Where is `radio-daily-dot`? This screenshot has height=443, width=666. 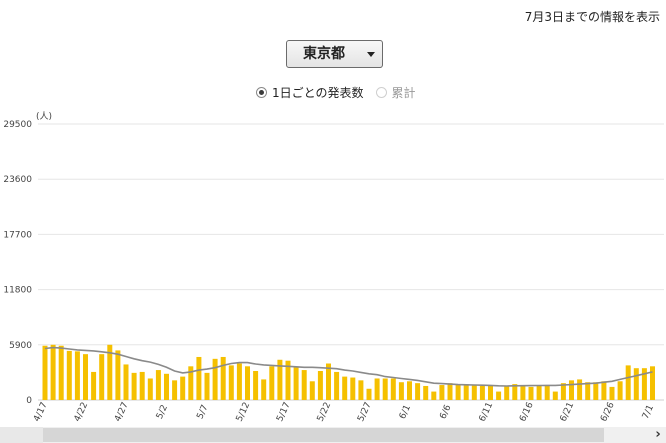 radio-daily-dot is located at coordinates (261, 92).